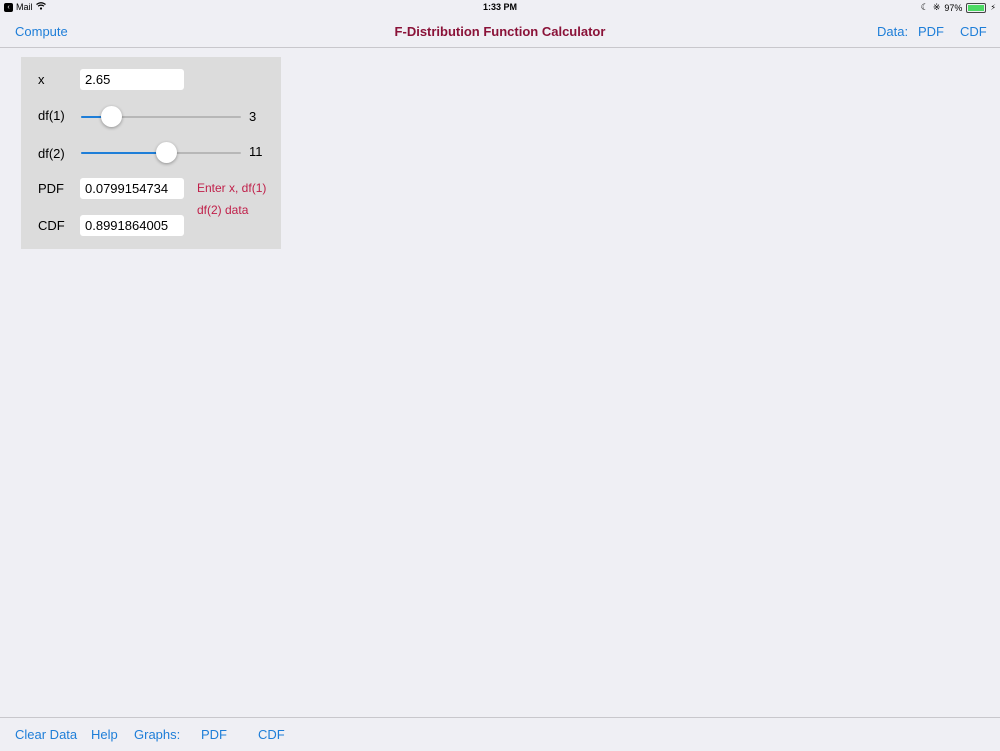 This screenshot has width=1000, height=751. Describe the element at coordinates (132, 225) in the screenshot. I see `cdf-output: 0.8991864005` at that location.